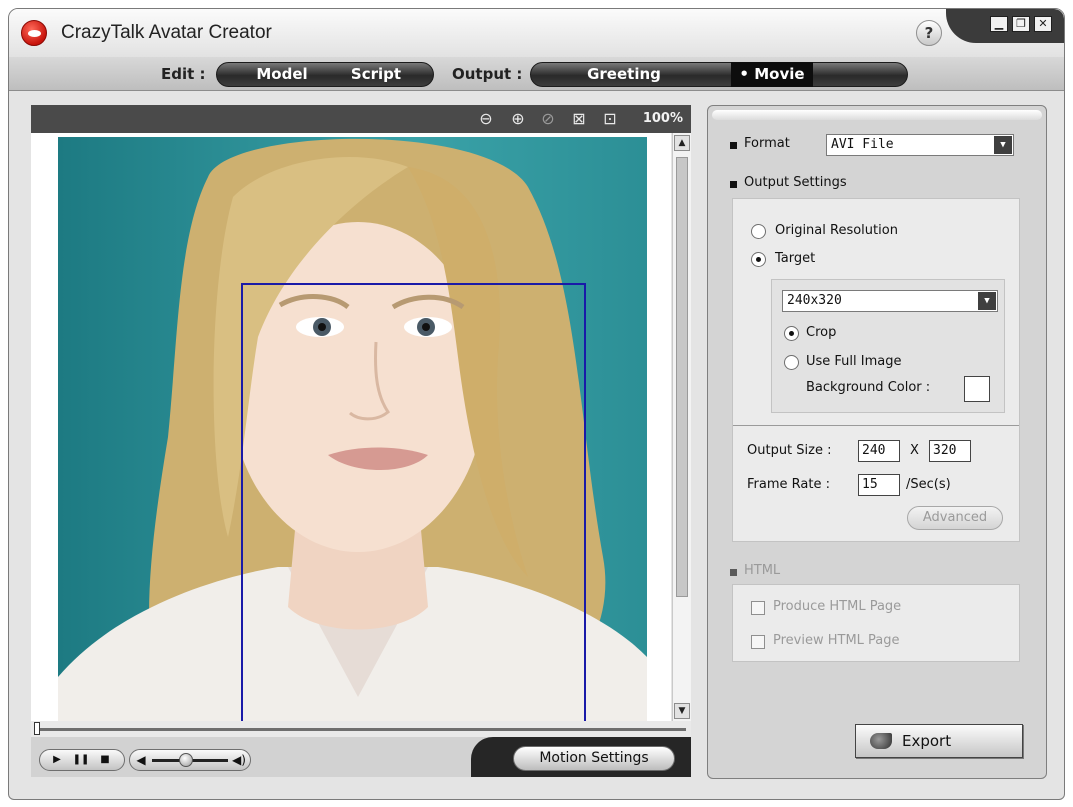 This screenshot has height=807, width=1073. What do you see at coordinates (1021, 24) in the screenshot?
I see `maximize-button: ❐` at bounding box center [1021, 24].